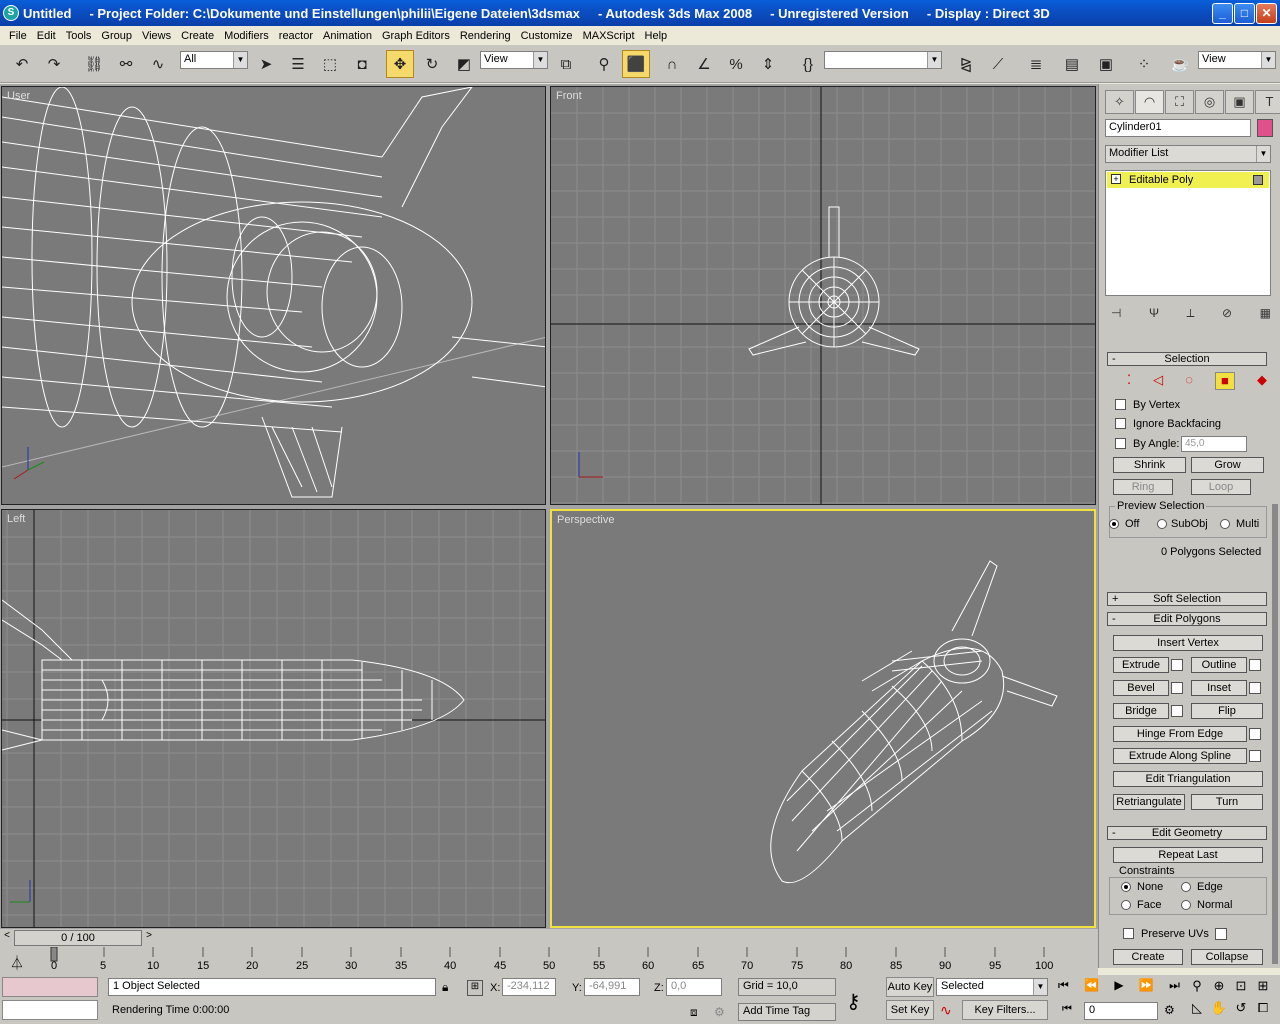 This screenshot has height=1024, width=1280. I want to click on menu-views: Views, so click(156, 36).